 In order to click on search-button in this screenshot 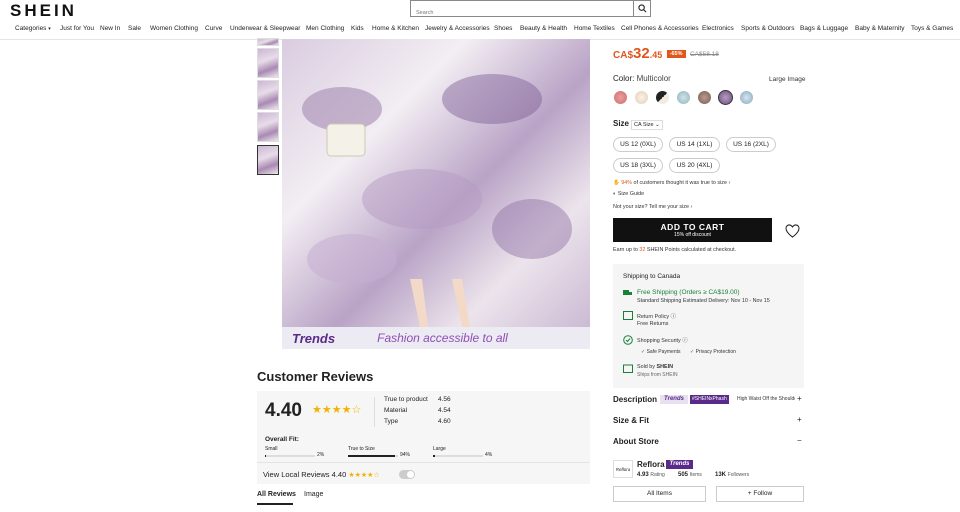, I will do `click(641, 8)`.